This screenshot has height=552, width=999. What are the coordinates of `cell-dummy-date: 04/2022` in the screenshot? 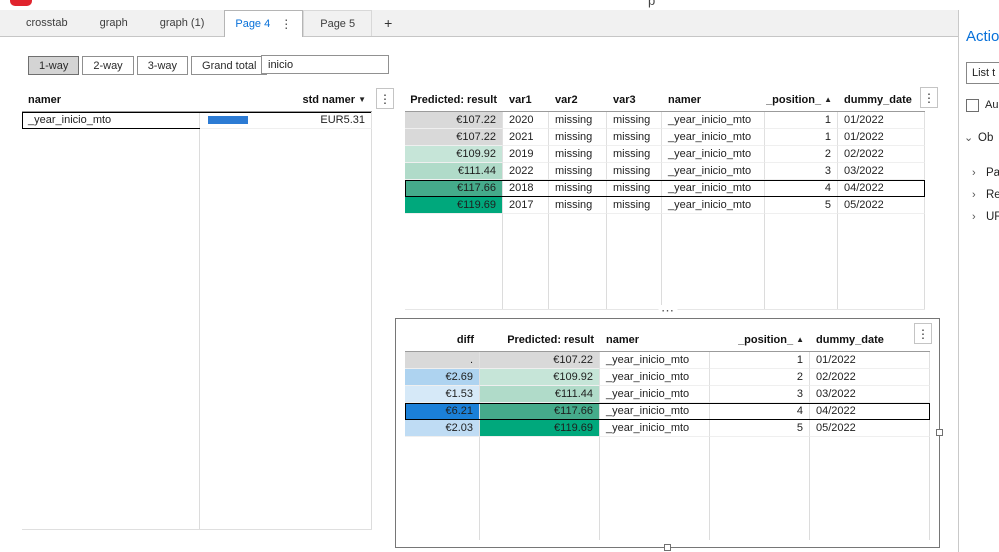 It's located at (870, 411).